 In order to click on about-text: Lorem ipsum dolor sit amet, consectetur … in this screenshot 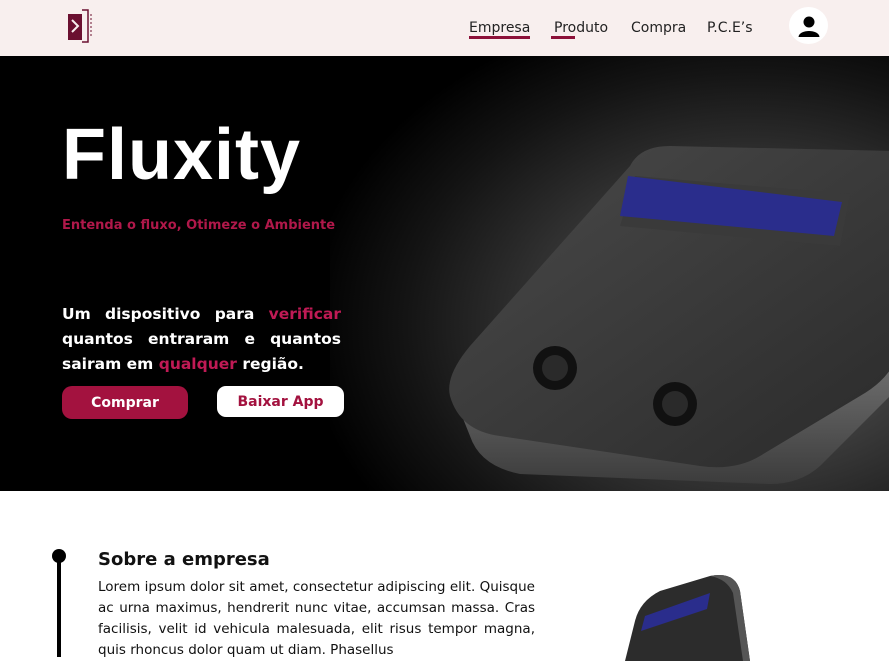, I will do `click(316, 618)`.